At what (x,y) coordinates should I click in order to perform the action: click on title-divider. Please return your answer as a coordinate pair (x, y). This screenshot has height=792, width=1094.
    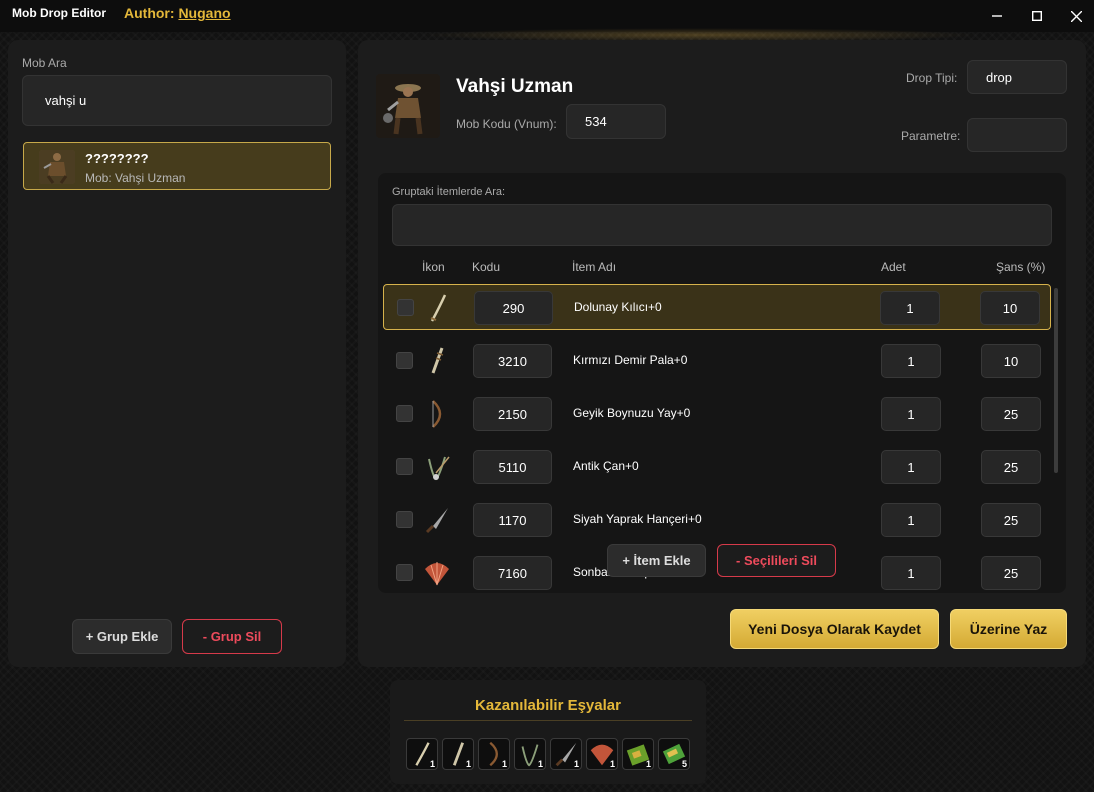
    Looking at the image, I should click on (548, 720).